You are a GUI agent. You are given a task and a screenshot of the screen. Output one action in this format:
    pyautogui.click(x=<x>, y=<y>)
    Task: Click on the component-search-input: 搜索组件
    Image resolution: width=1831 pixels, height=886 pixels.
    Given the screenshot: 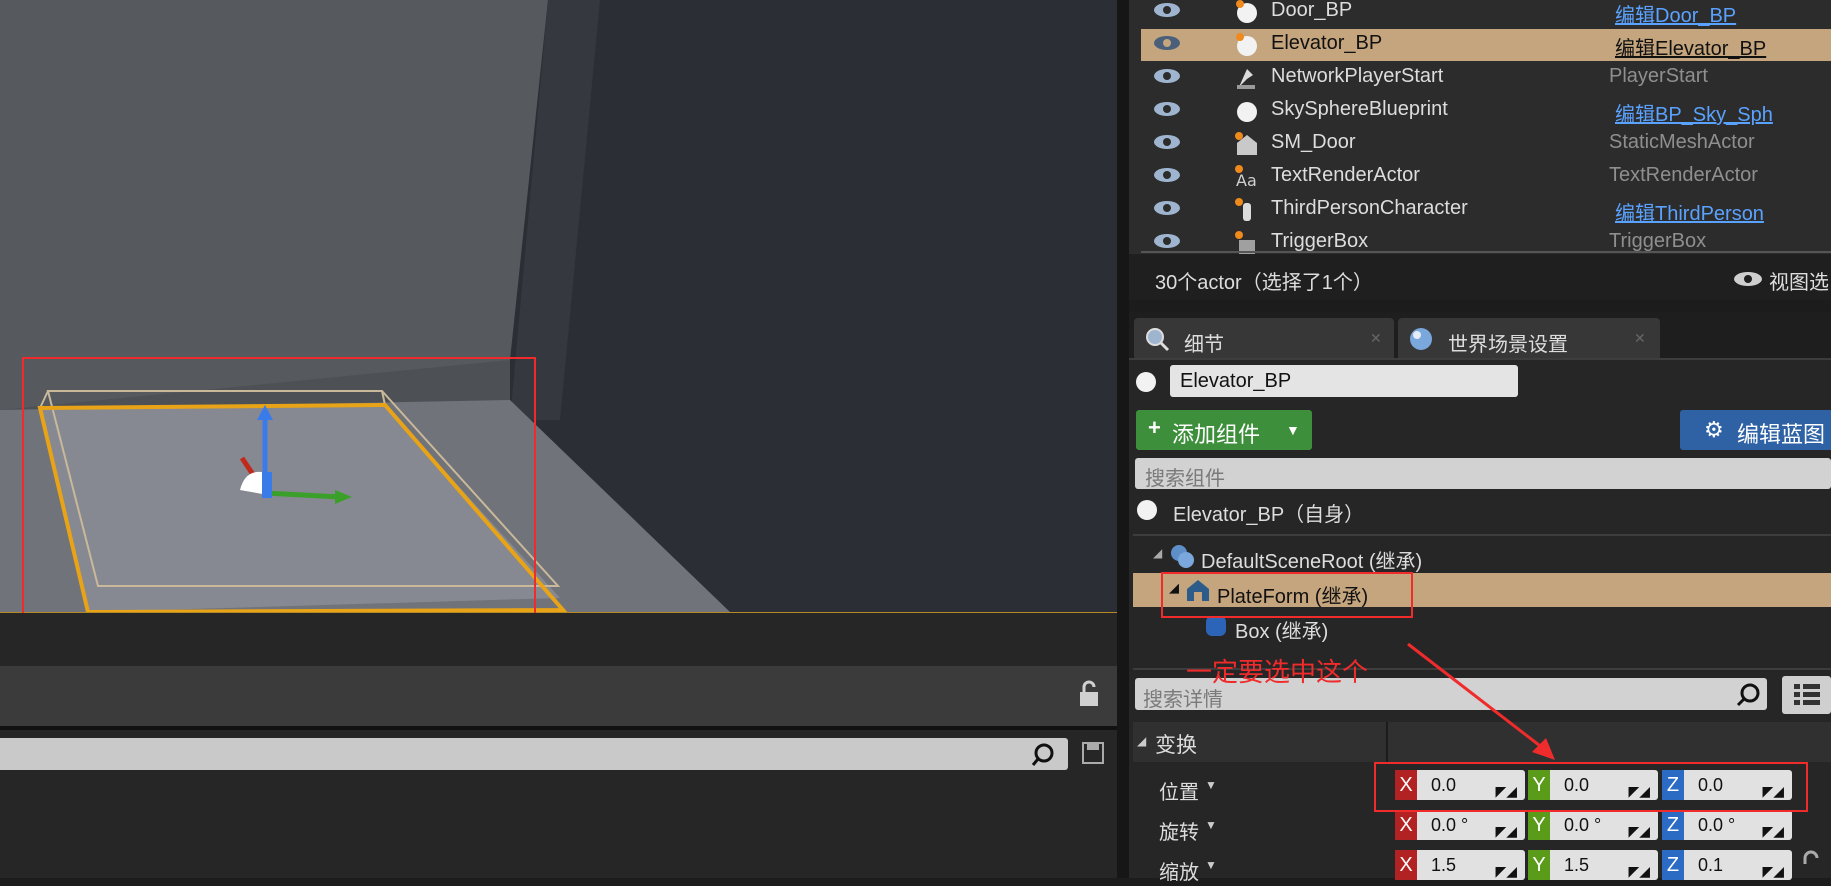 What is the action you would take?
    pyautogui.click(x=1483, y=474)
    